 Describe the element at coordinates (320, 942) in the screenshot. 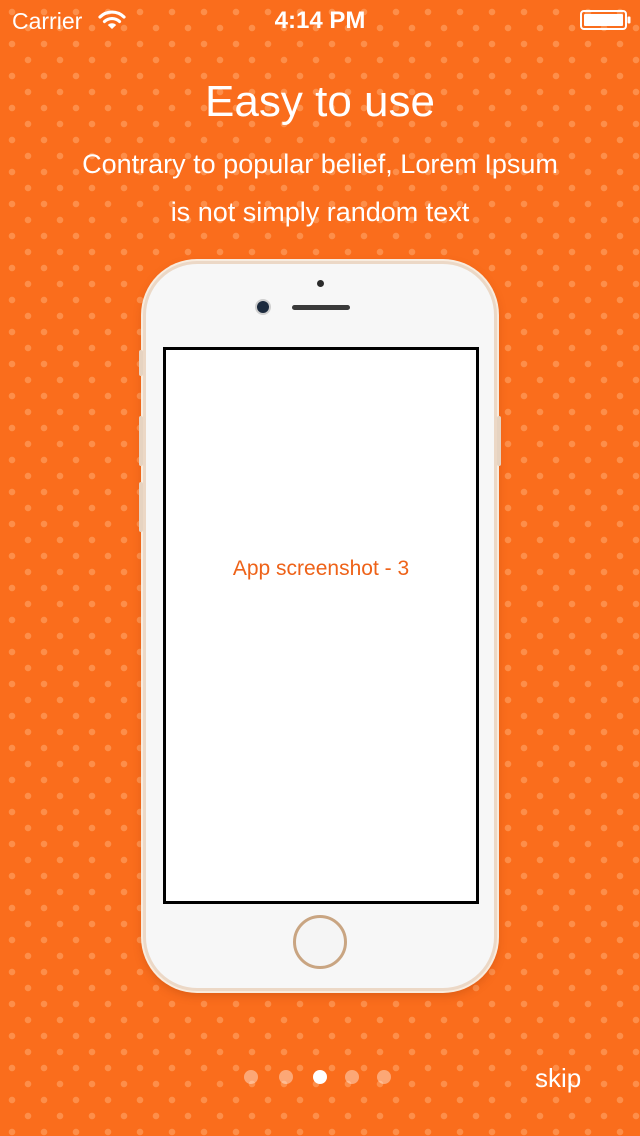

I see `phone-home-button` at that location.